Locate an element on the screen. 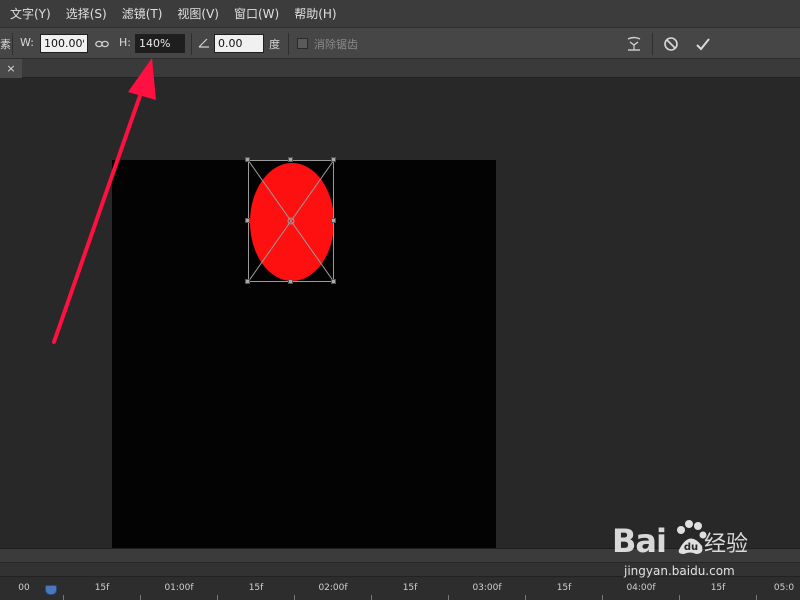 The height and width of the screenshot is (600, 800). height-label: H: is located at coordinates (125, 42).